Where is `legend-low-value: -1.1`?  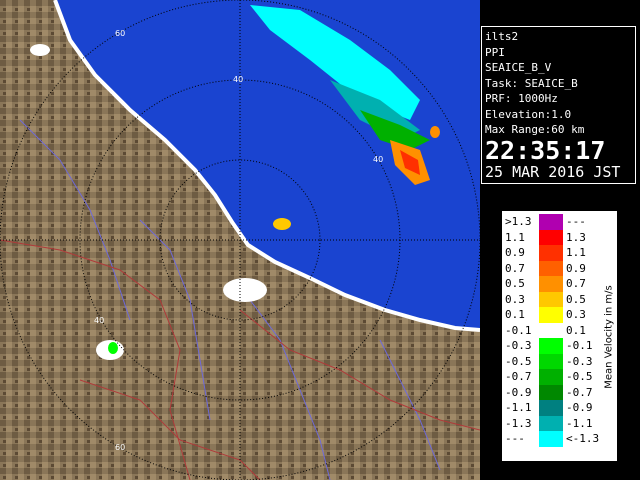
legend-low-value: -1.1 is located at coordinates (518, 407).